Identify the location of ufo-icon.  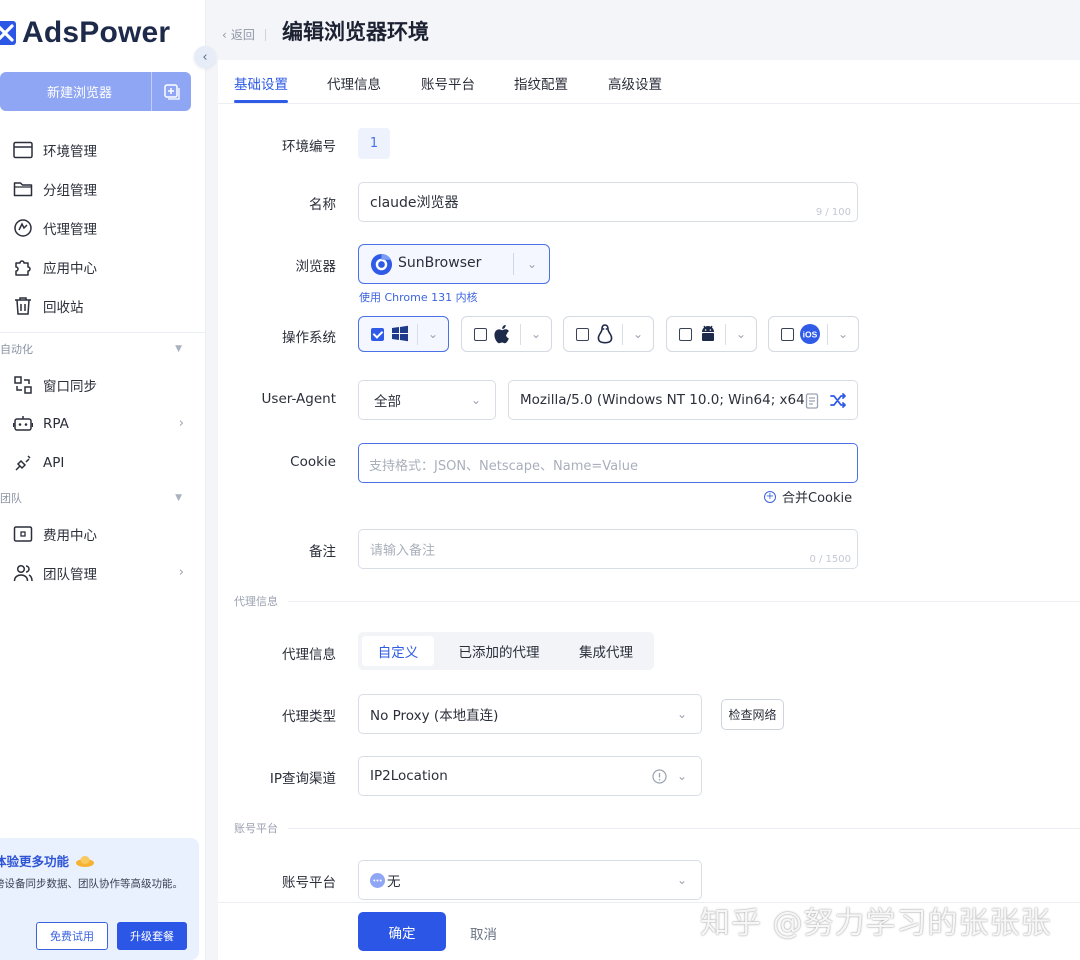
(85, 861).